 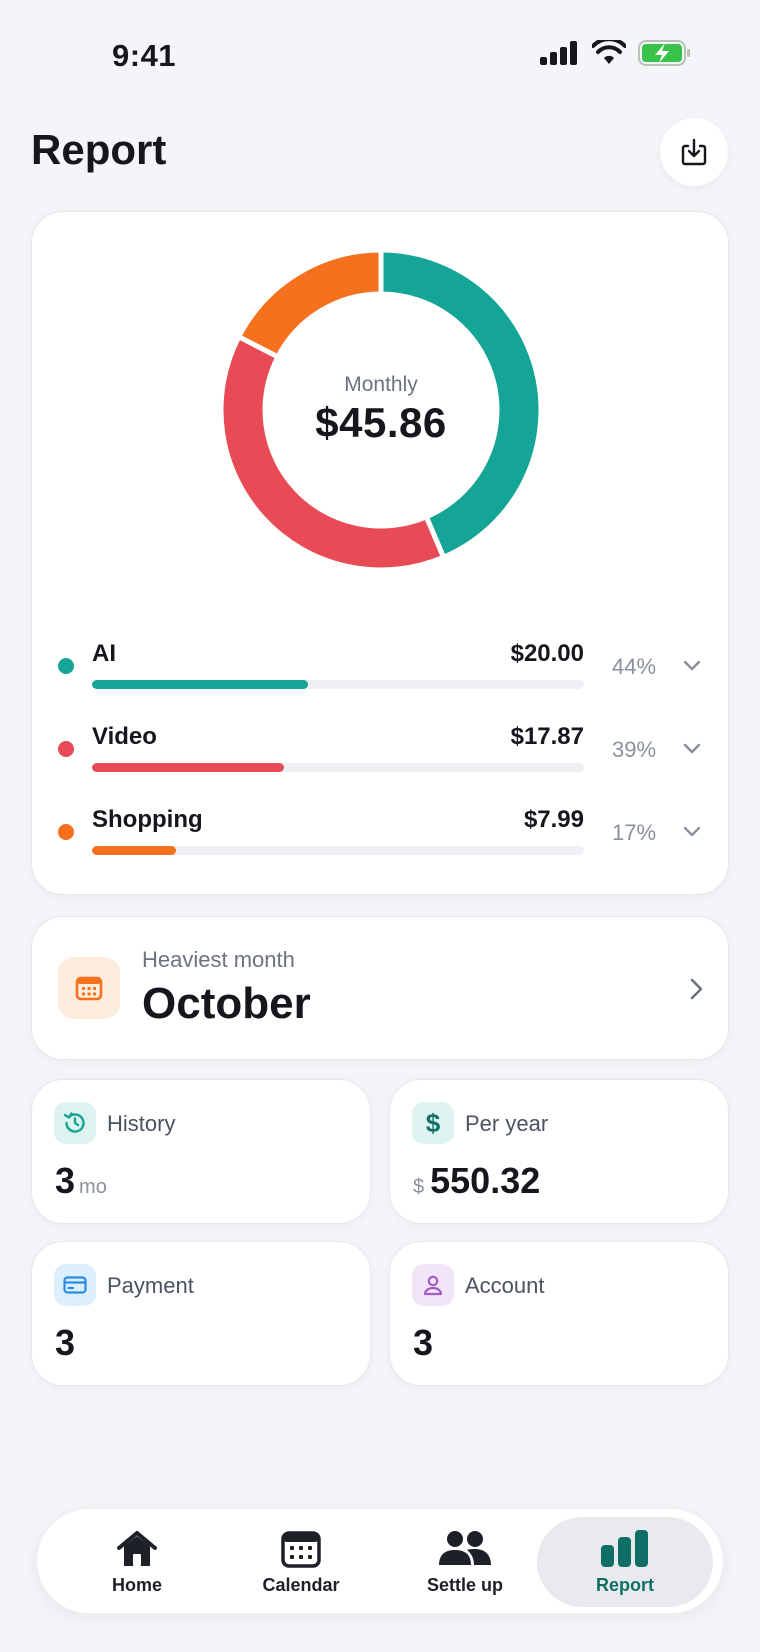 What do you see at coordinates (507, 1123) in the screenshot?
I see `per-year-label: Per year` at bounding box center [507, 1123].